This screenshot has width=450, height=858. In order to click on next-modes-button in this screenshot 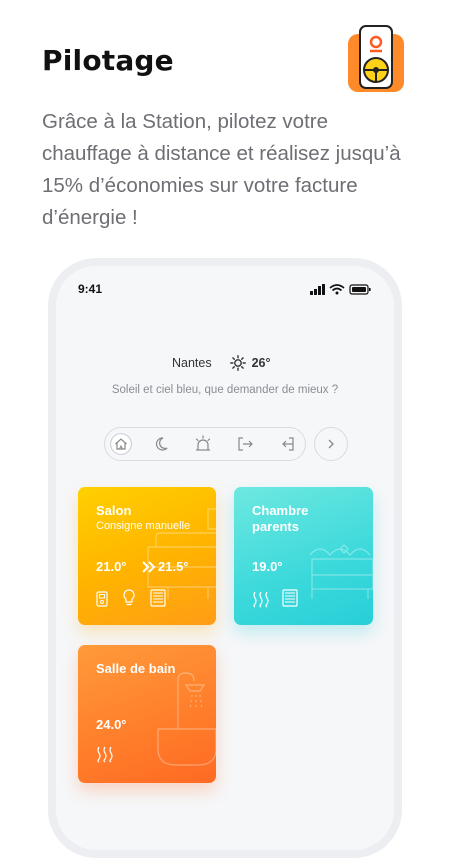, I will do `click(331, 444)`.